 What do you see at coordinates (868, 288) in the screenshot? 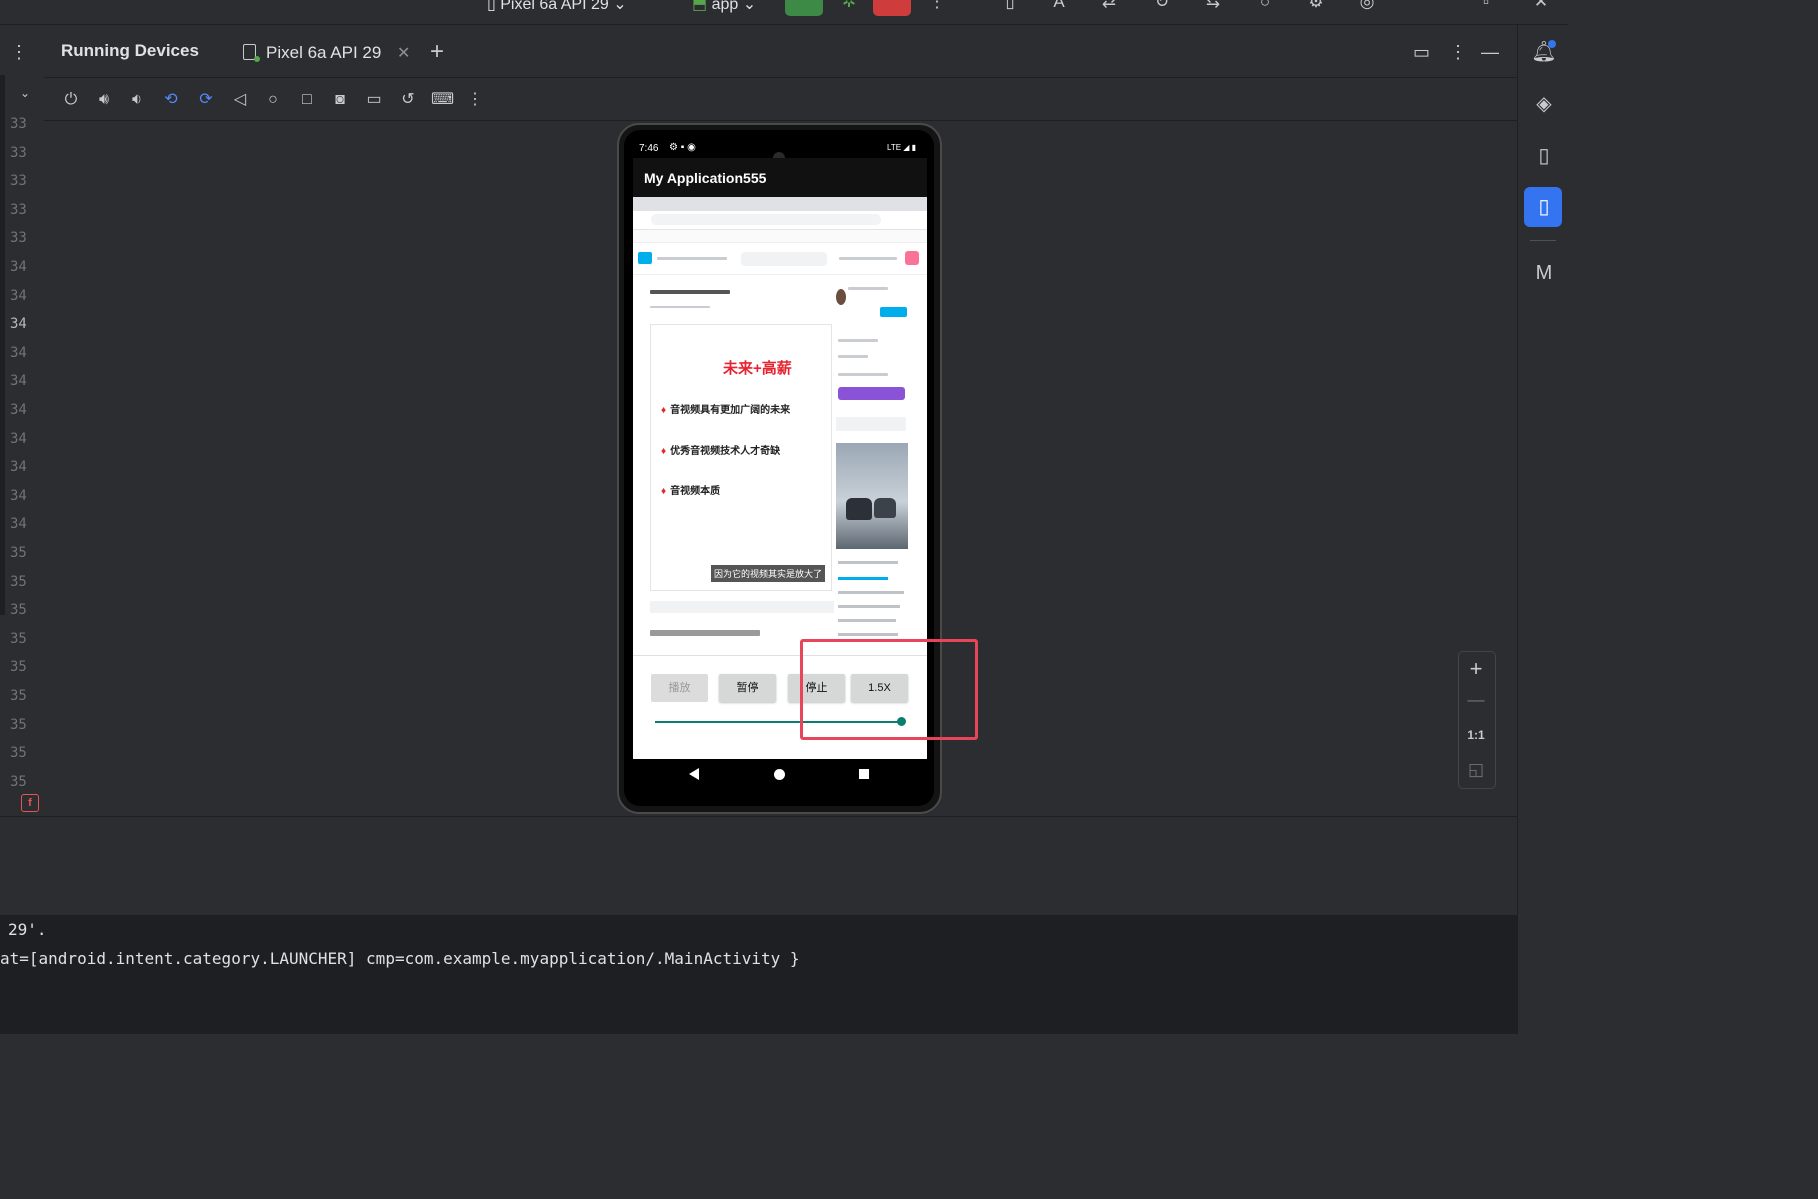
I see `uploader-name` at bounding box center [868, 288].